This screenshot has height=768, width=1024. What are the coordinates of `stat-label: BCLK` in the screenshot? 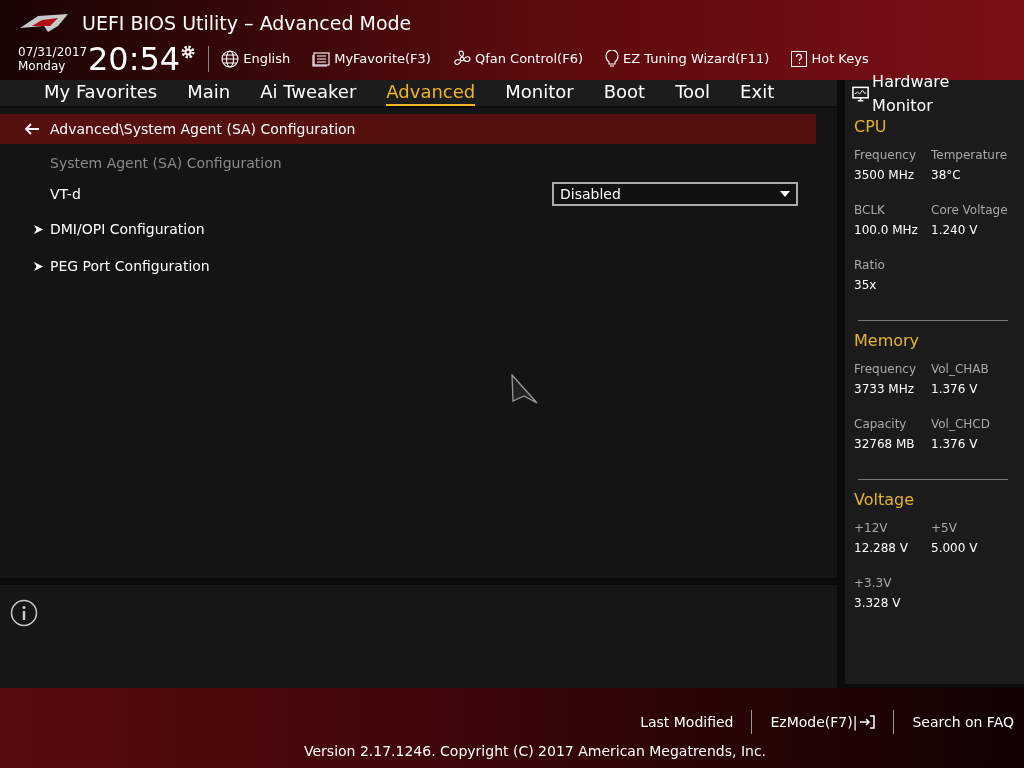 It's located at (870, 211).